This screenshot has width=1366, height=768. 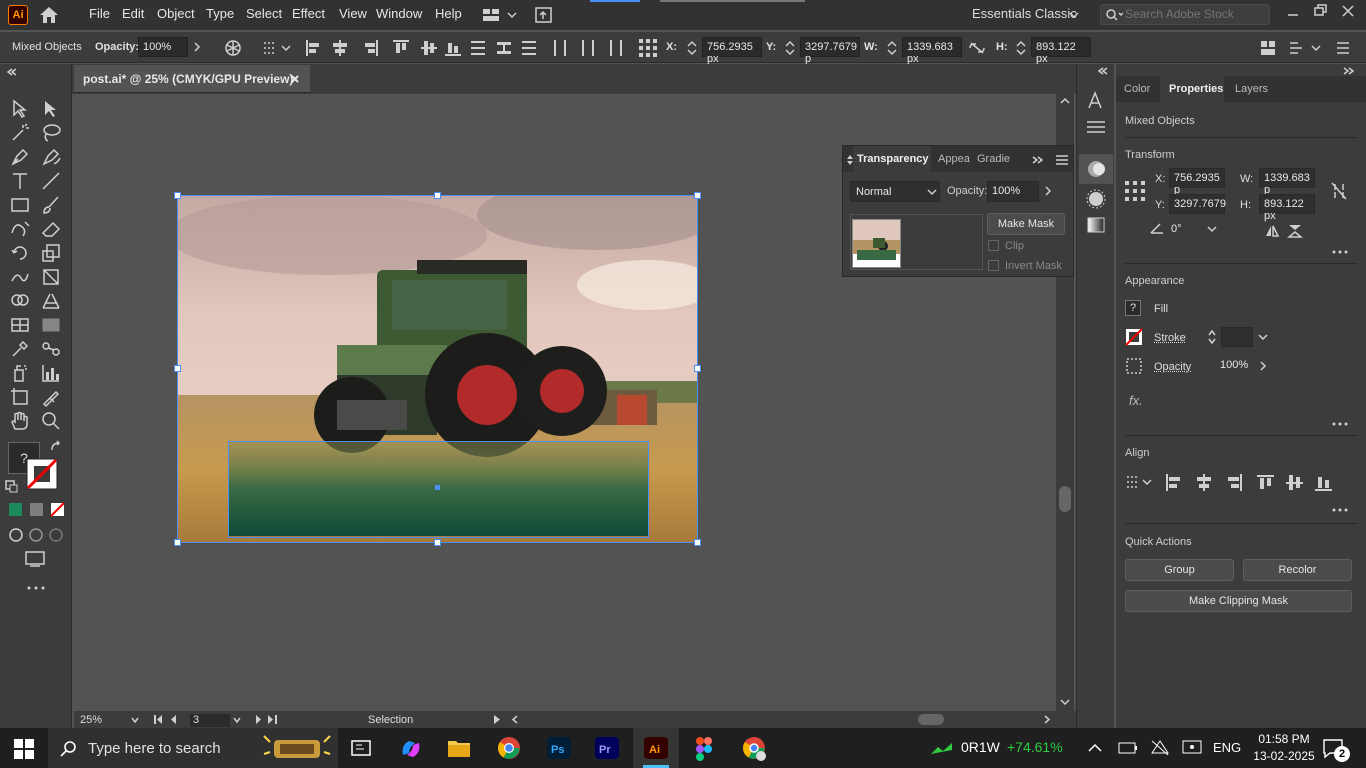 I want to click on network-icon, so click(x=1160, y=748).